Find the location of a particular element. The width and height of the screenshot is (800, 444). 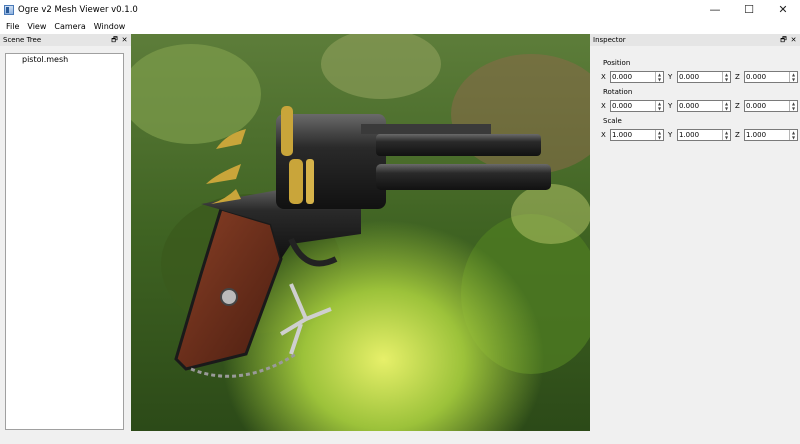

scale-row: X ▲▼ Y ▲▼ Z ▲▼ is located at coordinates (700, 135).